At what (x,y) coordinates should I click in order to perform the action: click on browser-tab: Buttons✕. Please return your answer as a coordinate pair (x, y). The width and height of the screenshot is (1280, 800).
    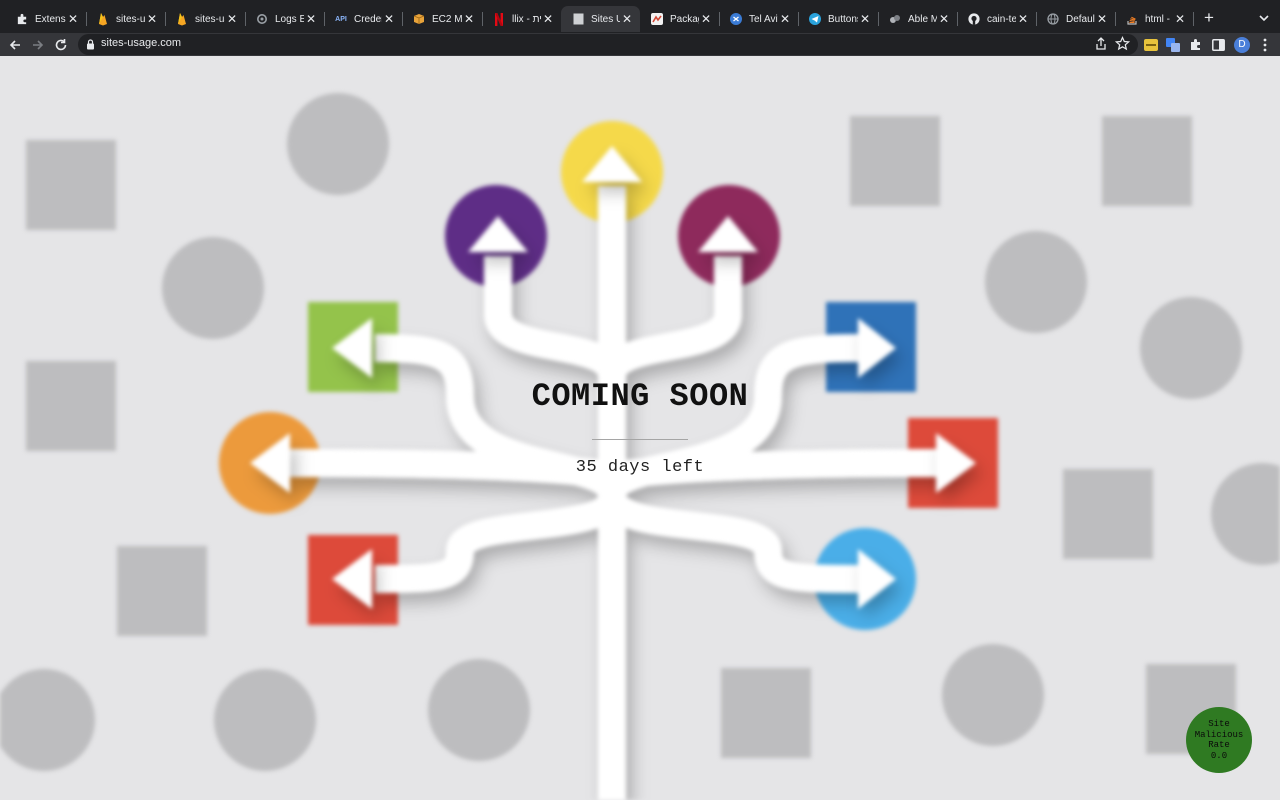
    Looking at the image, I should click on (838, 19).